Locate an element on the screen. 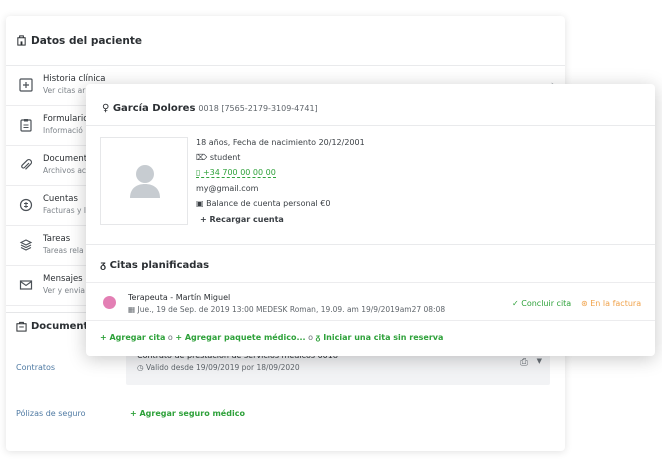 This screenshot has height=461, width=662. medical-record-icon is located at coordinates (26, 85).